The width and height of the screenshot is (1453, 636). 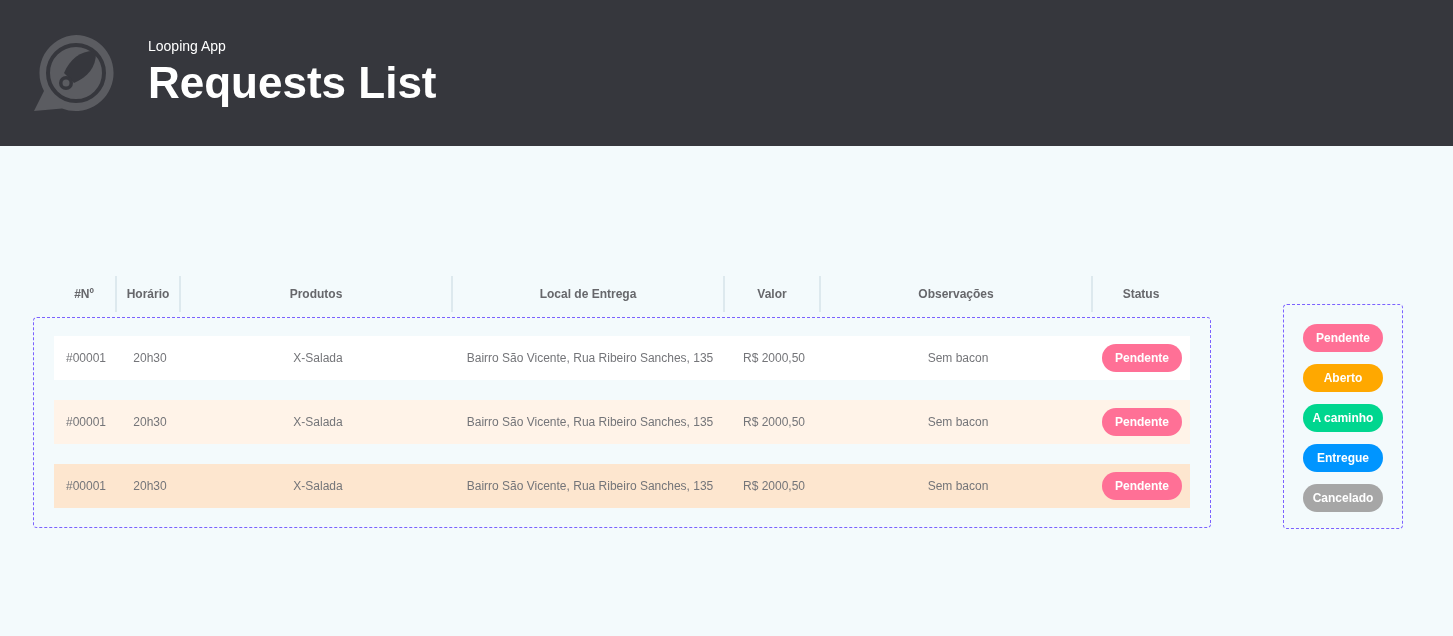 What do you see at coordinates (1343, 378) in the screenshot?
I see `status-badge: Aberto` at bounding box center [1343, 378].